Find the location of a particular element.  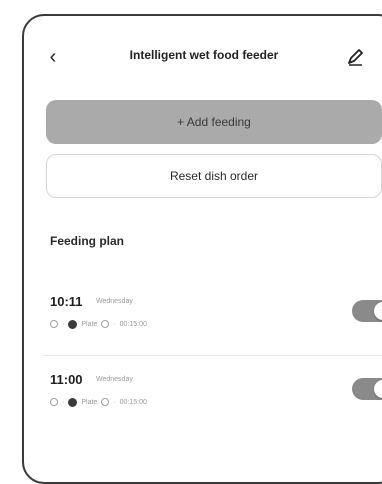

edit-button is located at coordinates (355, 57).